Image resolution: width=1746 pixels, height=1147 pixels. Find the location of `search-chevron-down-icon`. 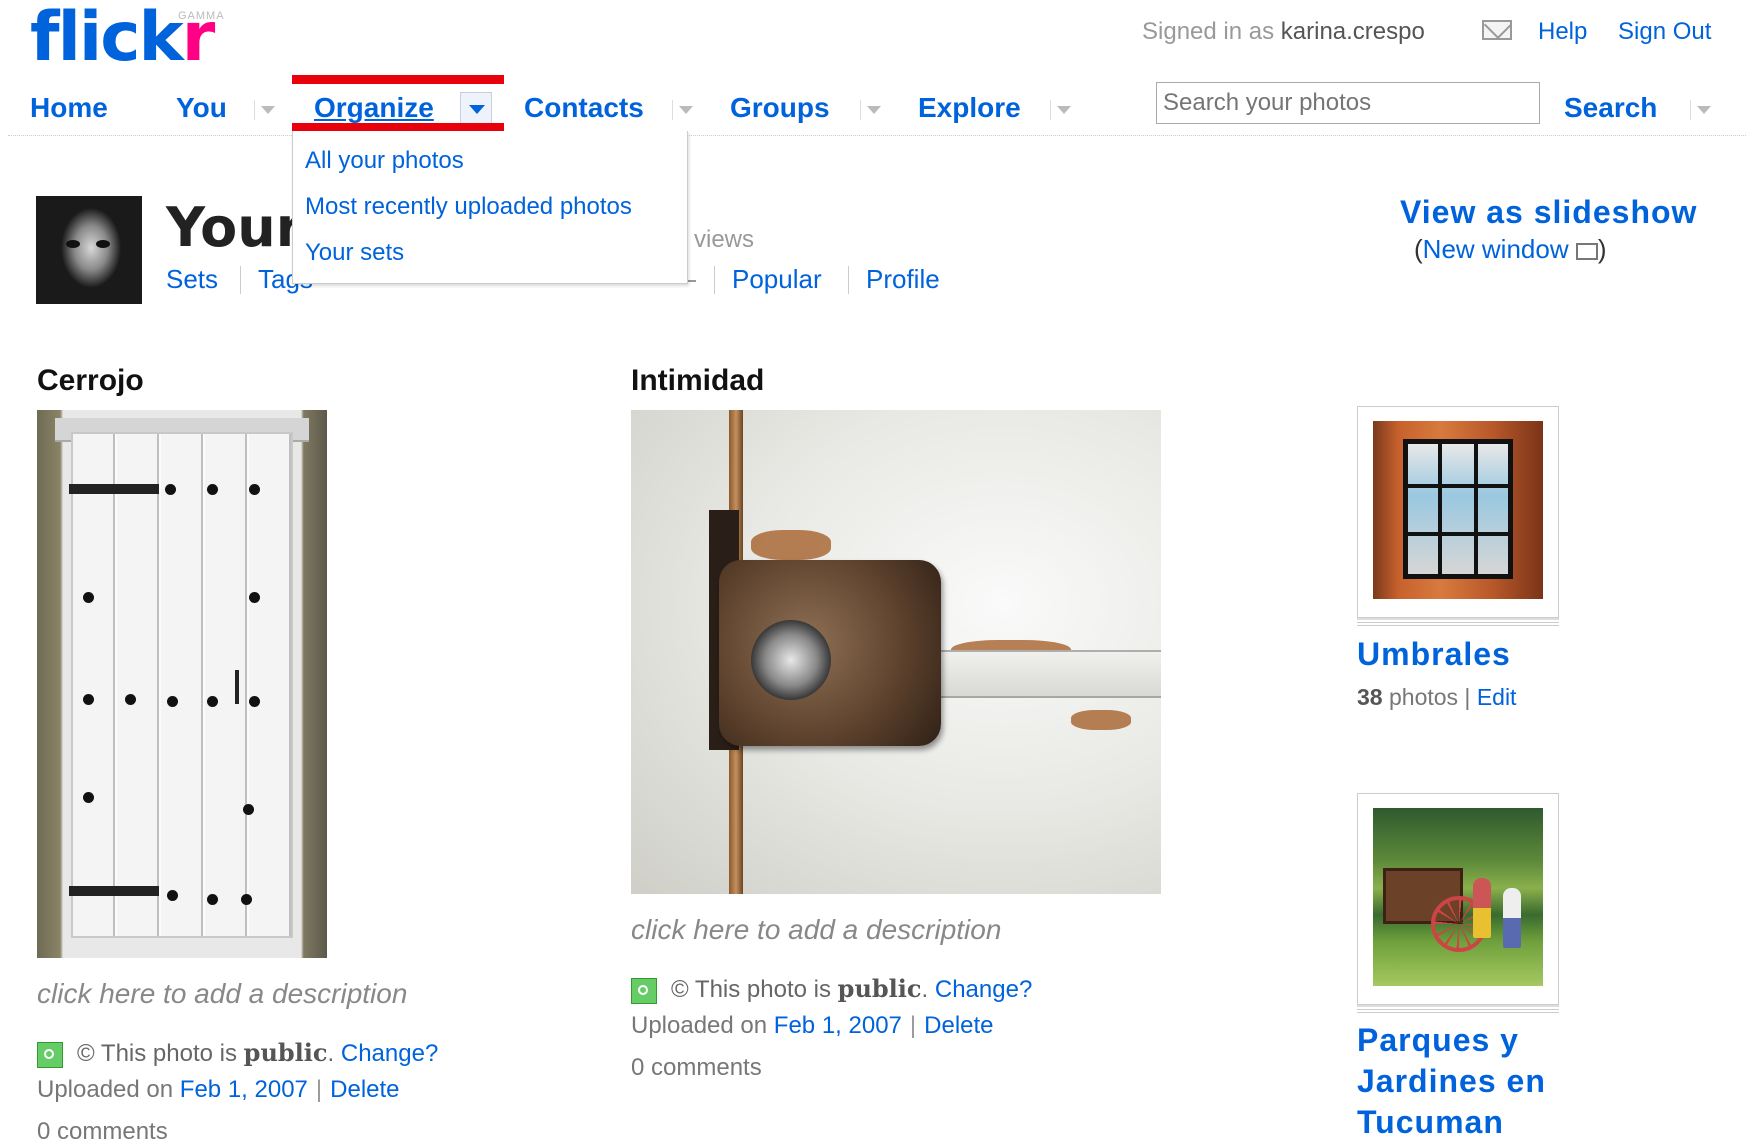

search-chevron-down-icon is located at coordinates (1700, 110).